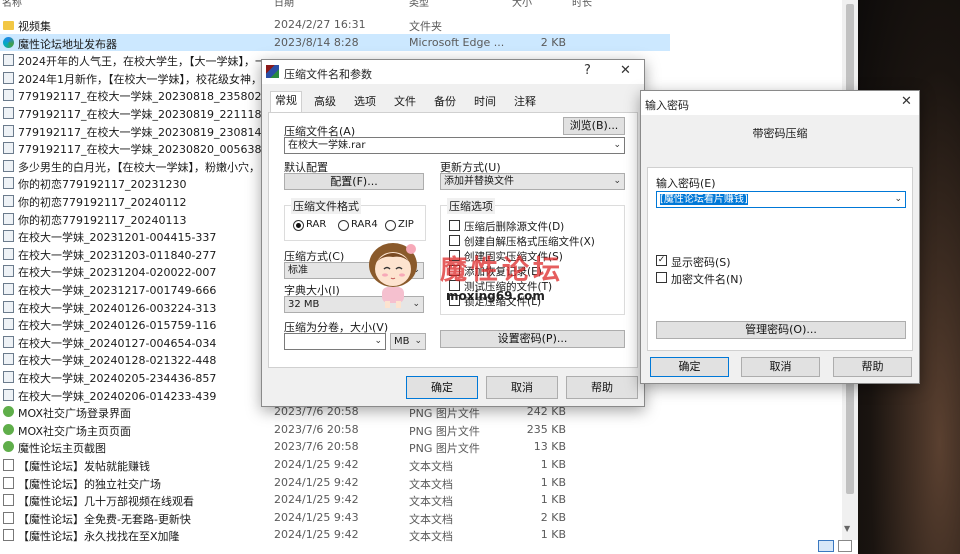  I want to click on format-rar4-radio, so click(343, 225).